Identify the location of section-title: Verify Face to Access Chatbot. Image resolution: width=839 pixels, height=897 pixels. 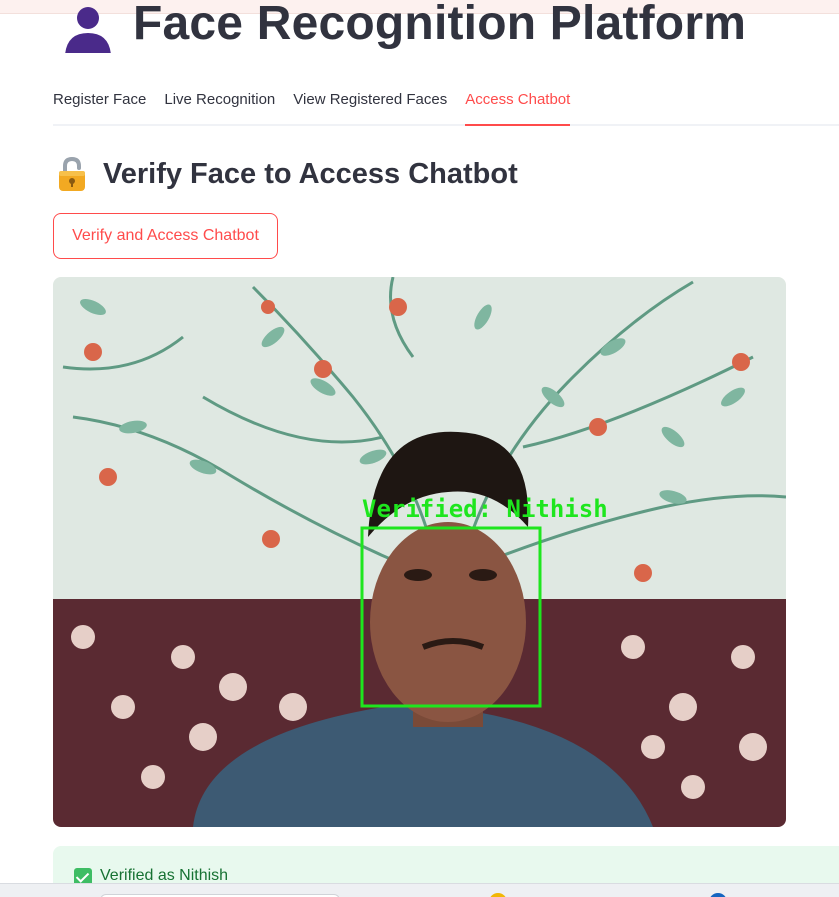
(310, 173).